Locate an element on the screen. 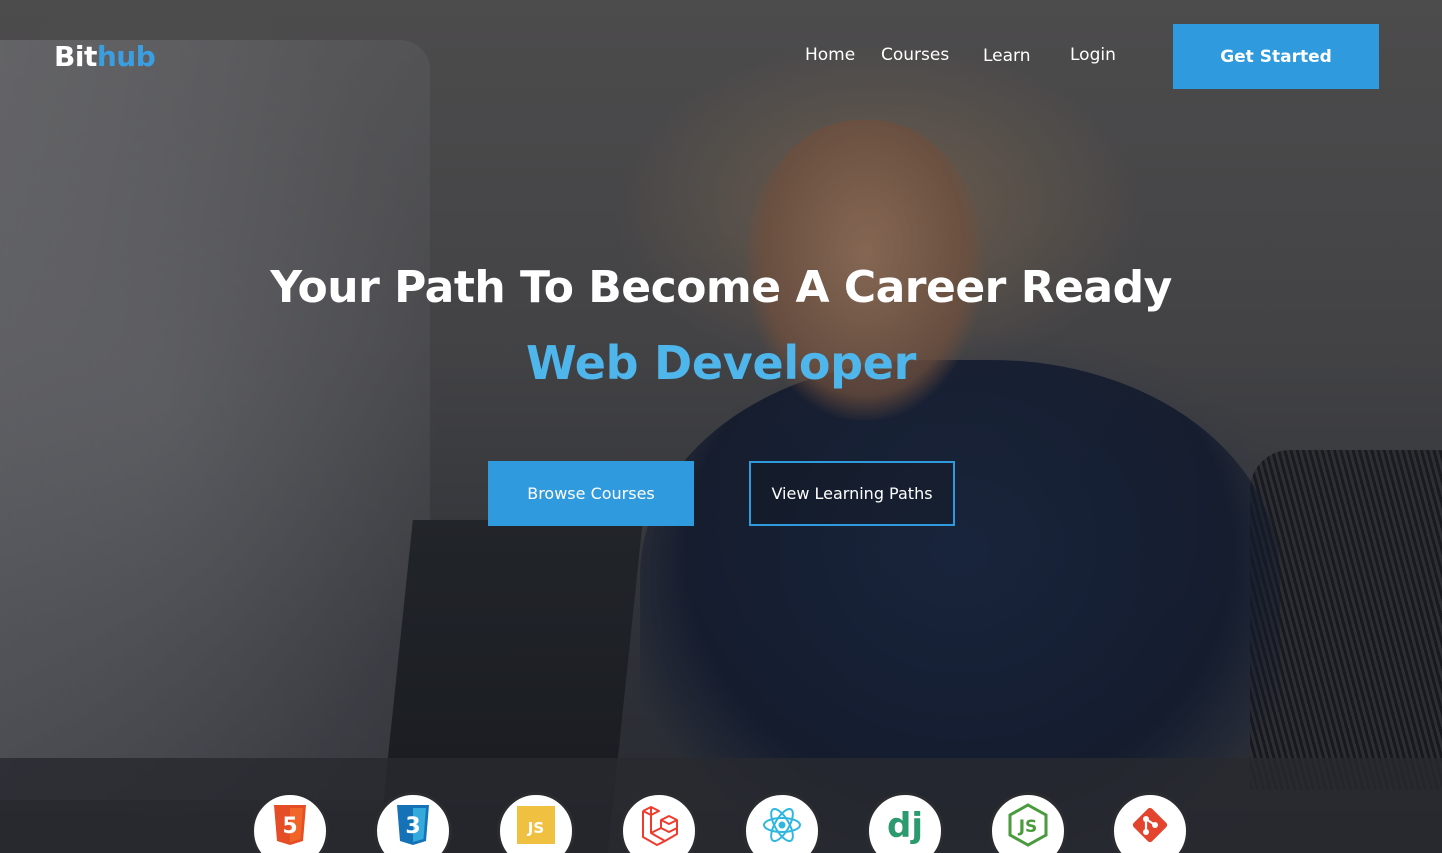 The image size is (1442, 853). django-icon: dj is located at coordinates (905, 826).